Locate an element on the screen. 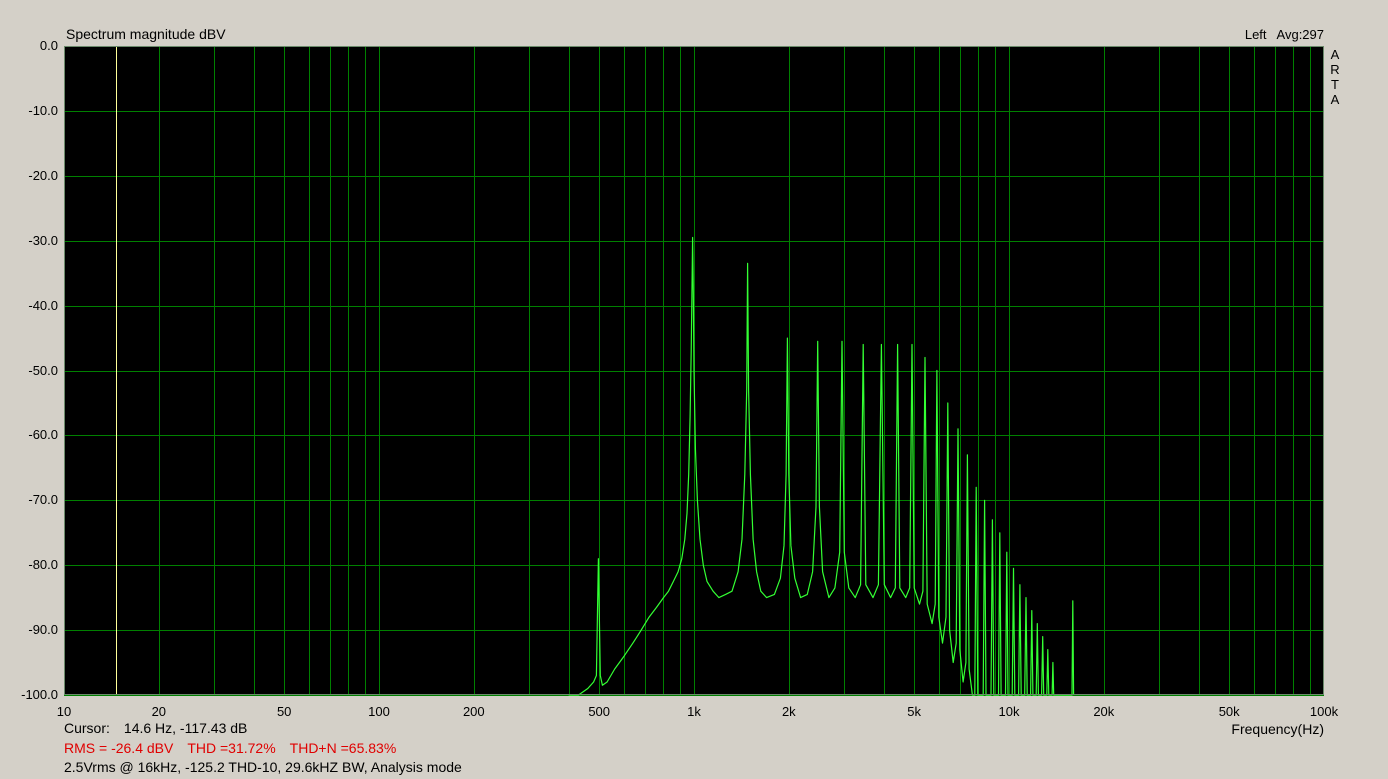 This screenshot has width=1388, height=779. thdn-value: THD+N =65.83% is located at coordinates (343, 748).